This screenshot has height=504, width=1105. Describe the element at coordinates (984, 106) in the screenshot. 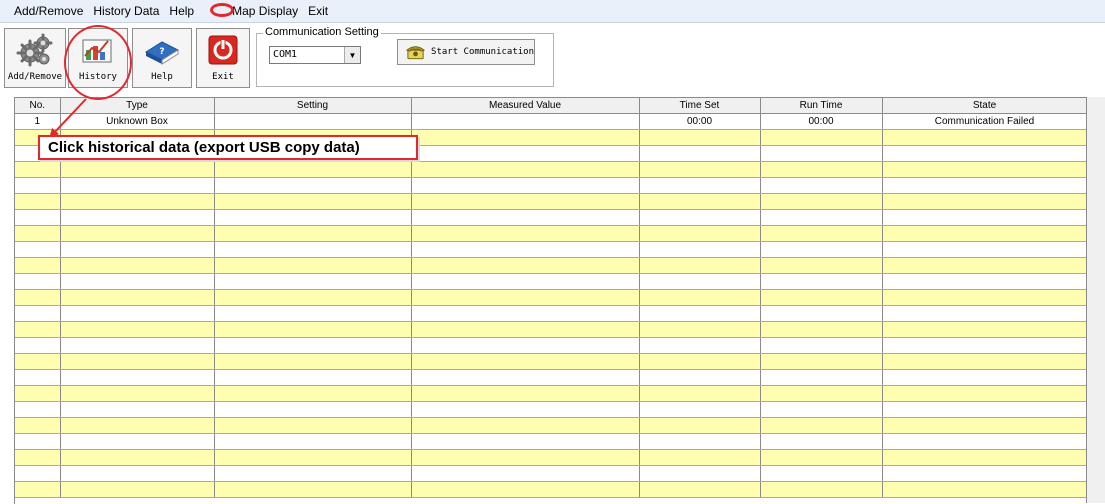

I see `col-header-state: State` at that location.